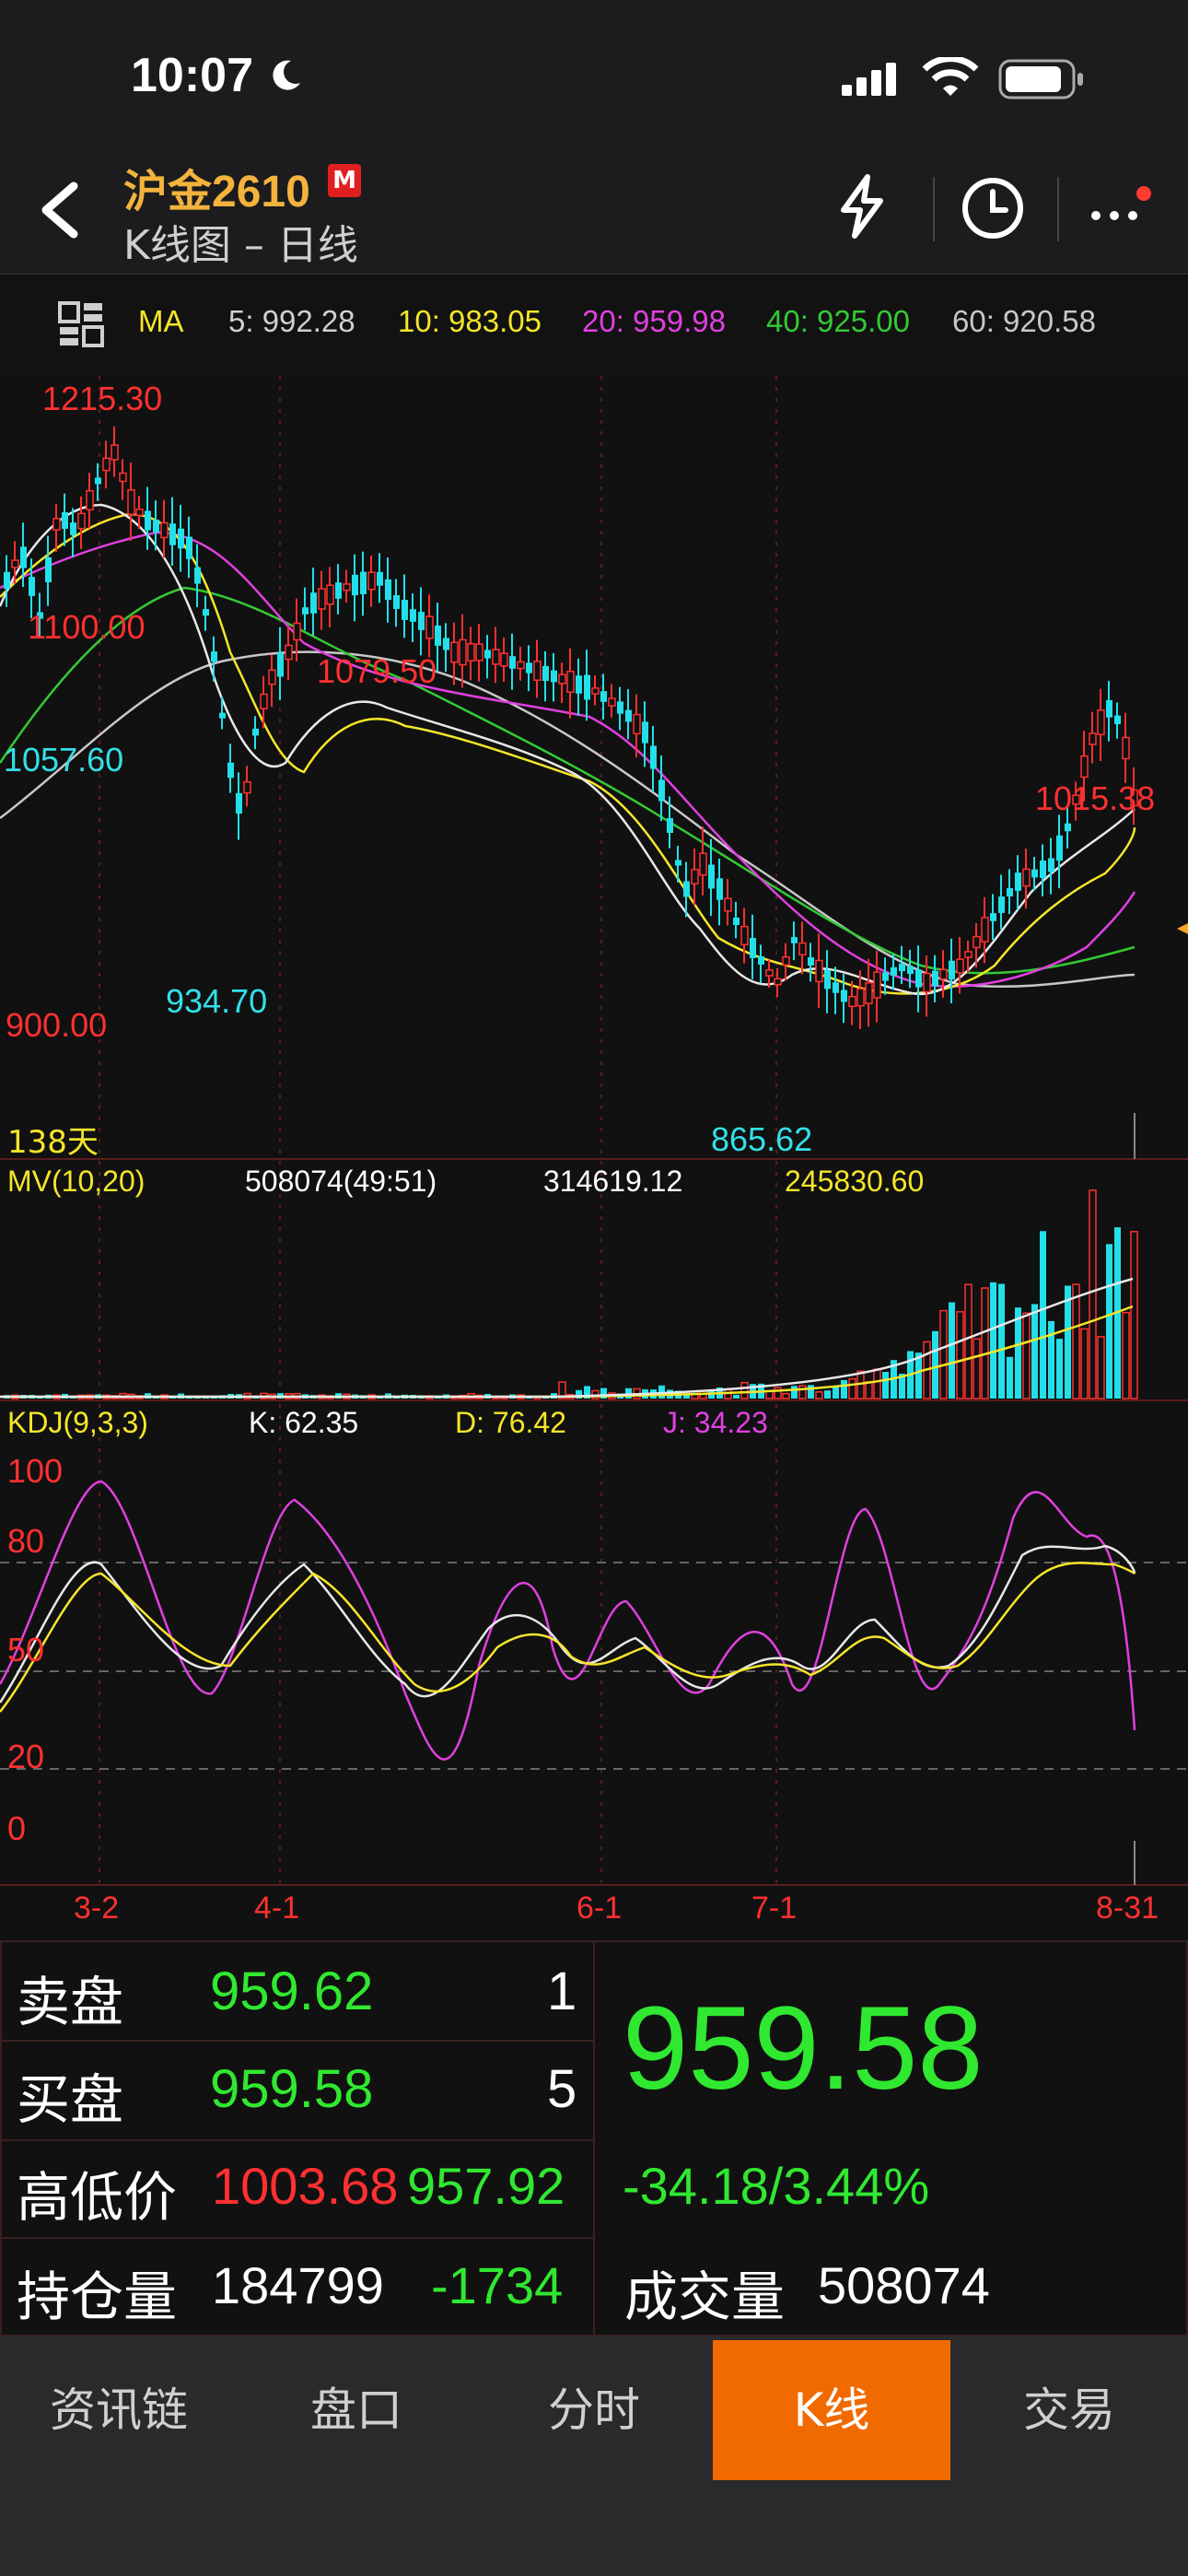 The width and height of the screenshot is (1188, 2576). Describe the element at coordinates (292, 1991) in the screenshot. I see `sell-price: 959.62` at that location.